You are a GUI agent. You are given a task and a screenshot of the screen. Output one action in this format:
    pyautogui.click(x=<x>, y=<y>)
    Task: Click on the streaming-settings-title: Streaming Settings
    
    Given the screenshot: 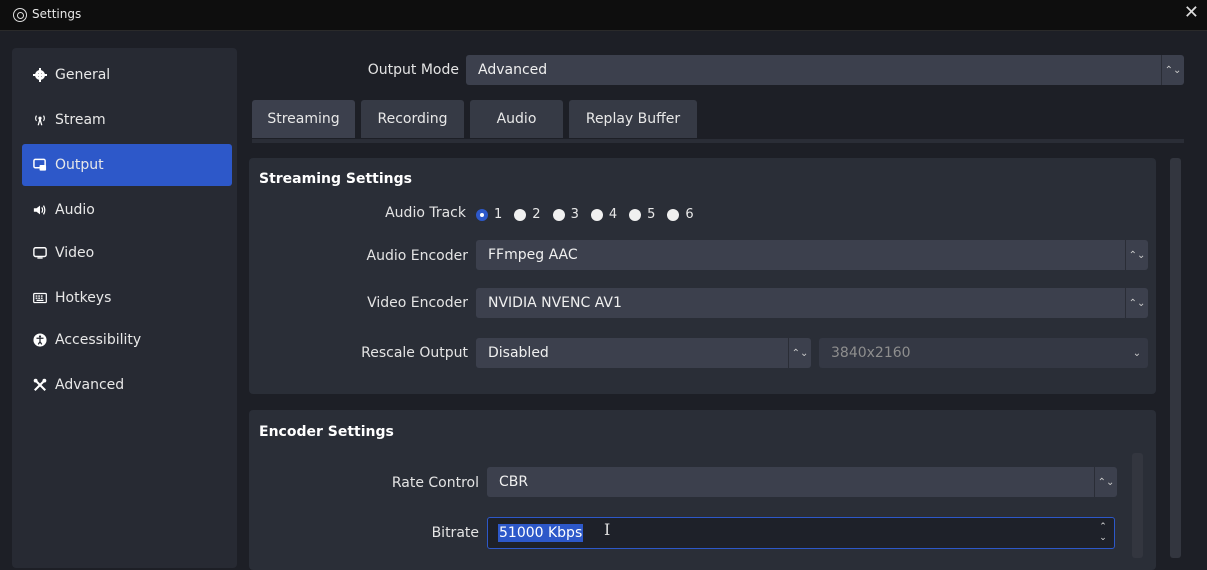 What is the action you would take?
    pyautogui.click(x=335, y=179)
    